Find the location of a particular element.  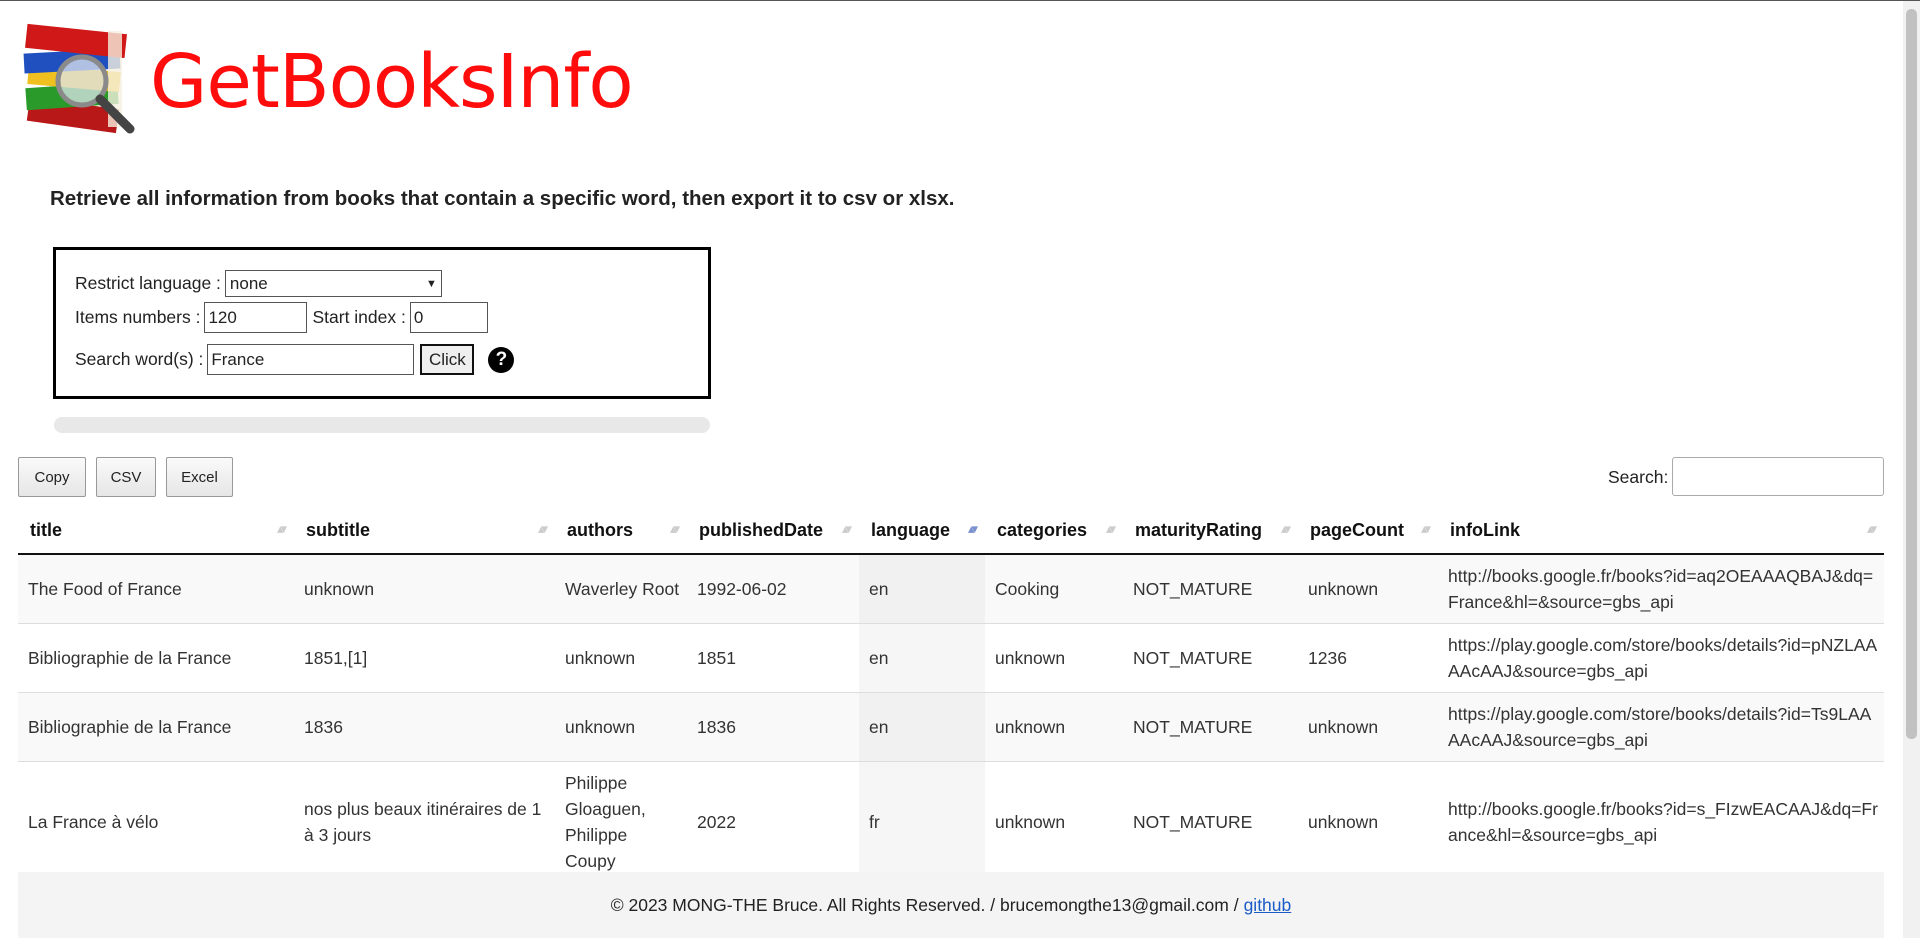

help-icon: ? is located at coordinates (501, 359).